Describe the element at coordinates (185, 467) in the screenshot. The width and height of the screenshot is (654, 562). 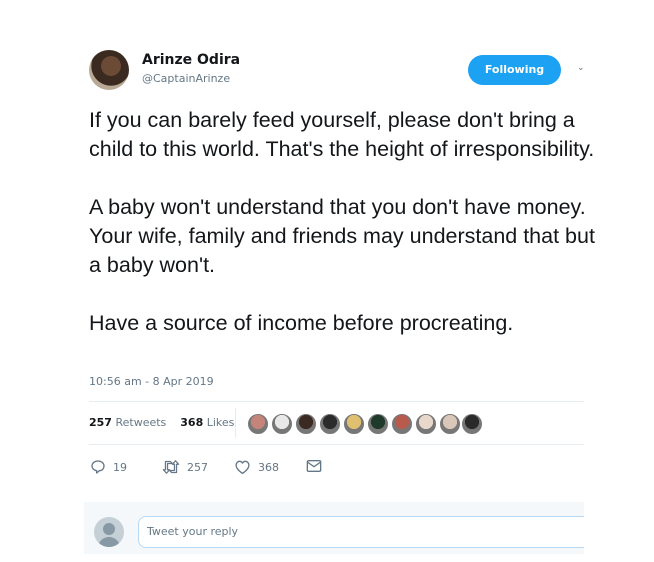
I see `retweet-action: 257` at that location.